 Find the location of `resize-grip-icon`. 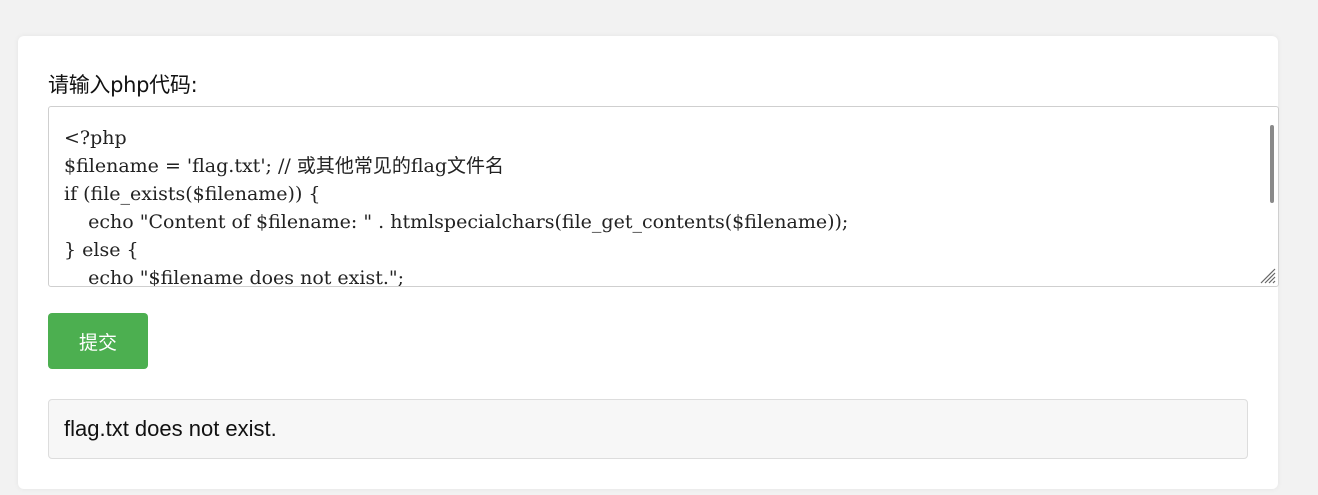

resize-grip-icon is located at coordinates (1266, 274).